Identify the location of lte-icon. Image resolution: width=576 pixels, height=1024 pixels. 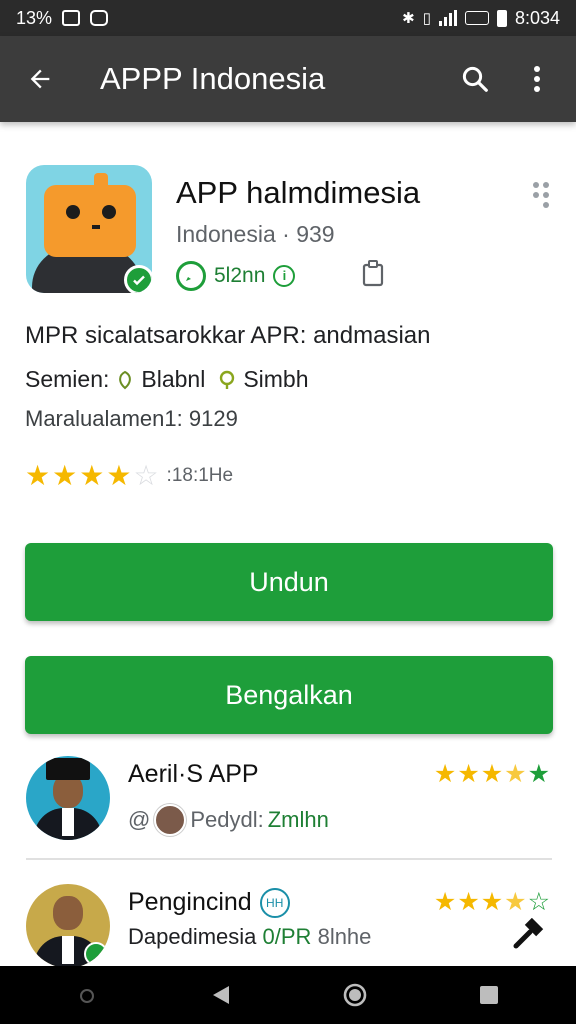
(476, 18).